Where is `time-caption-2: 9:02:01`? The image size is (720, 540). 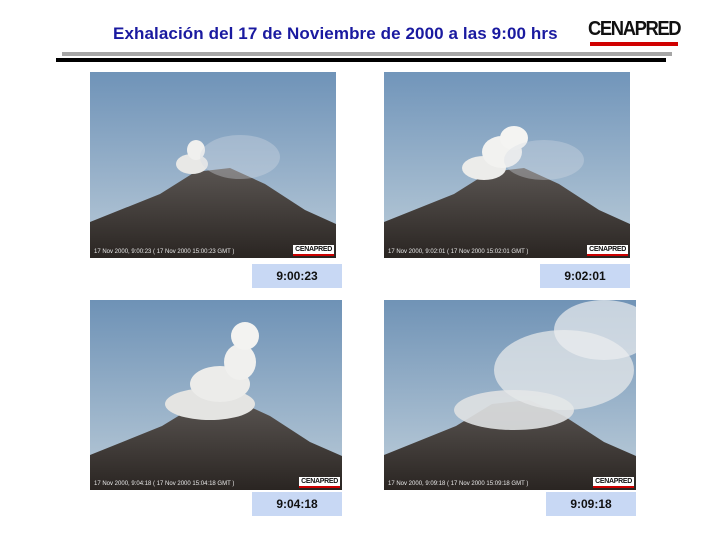
time-caption-2: 9:02:01 is located at coordinates (585, 276).